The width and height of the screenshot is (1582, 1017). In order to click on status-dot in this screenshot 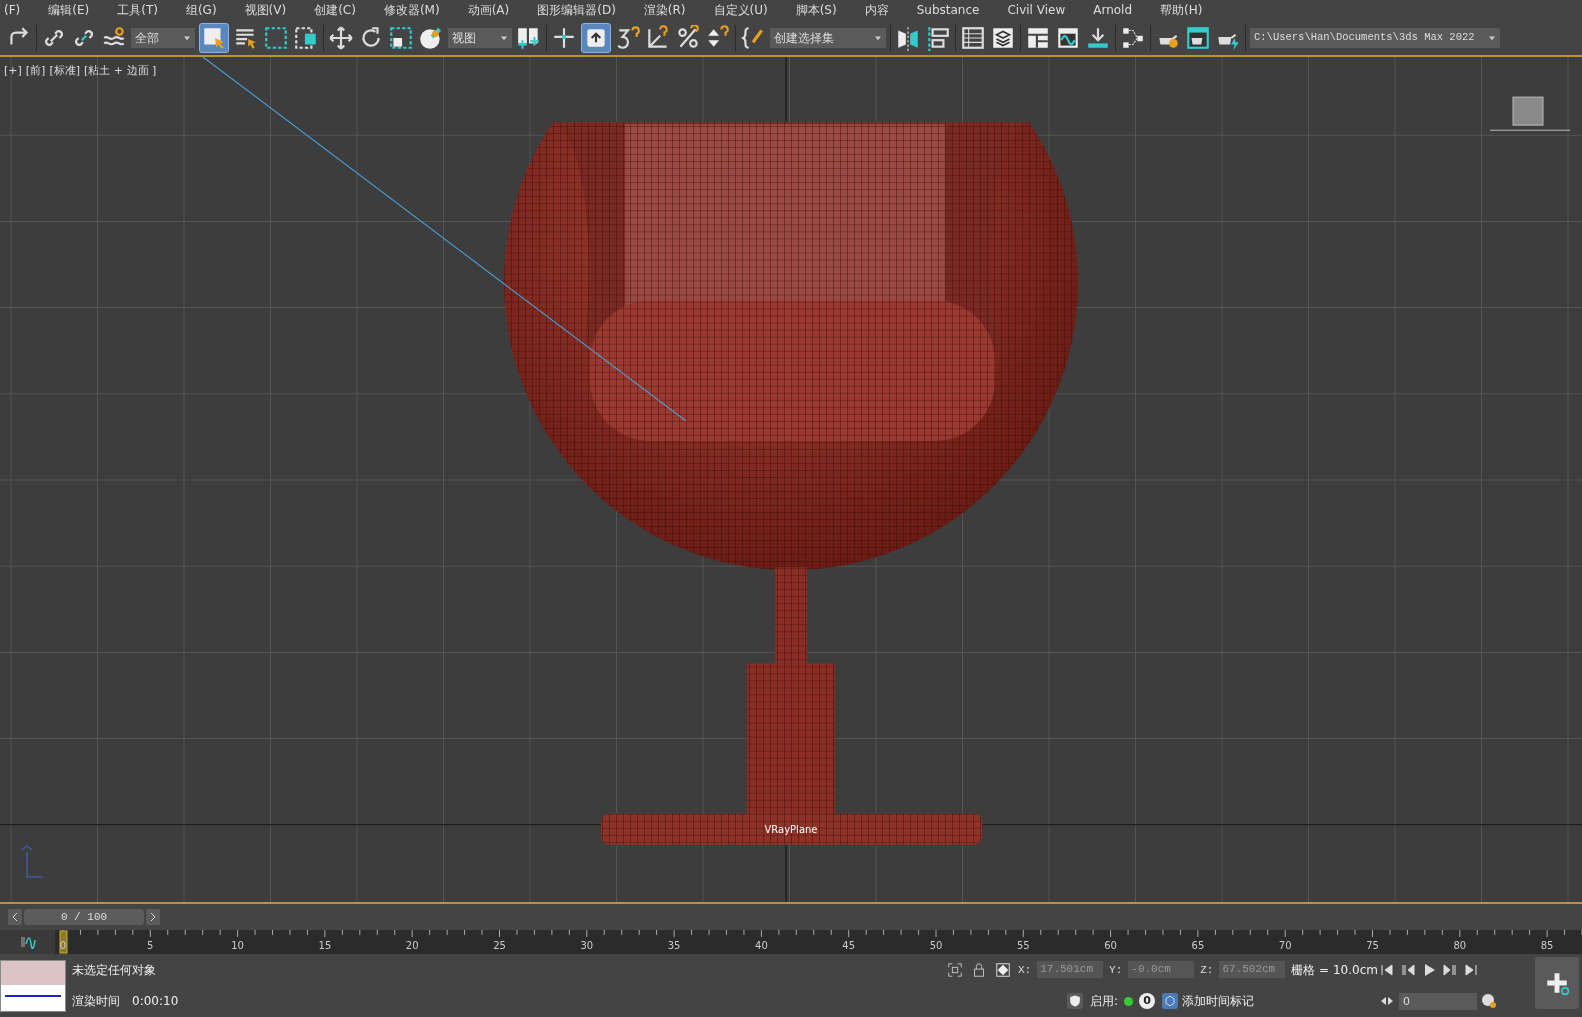, I will do `click(1129, 1001)`.